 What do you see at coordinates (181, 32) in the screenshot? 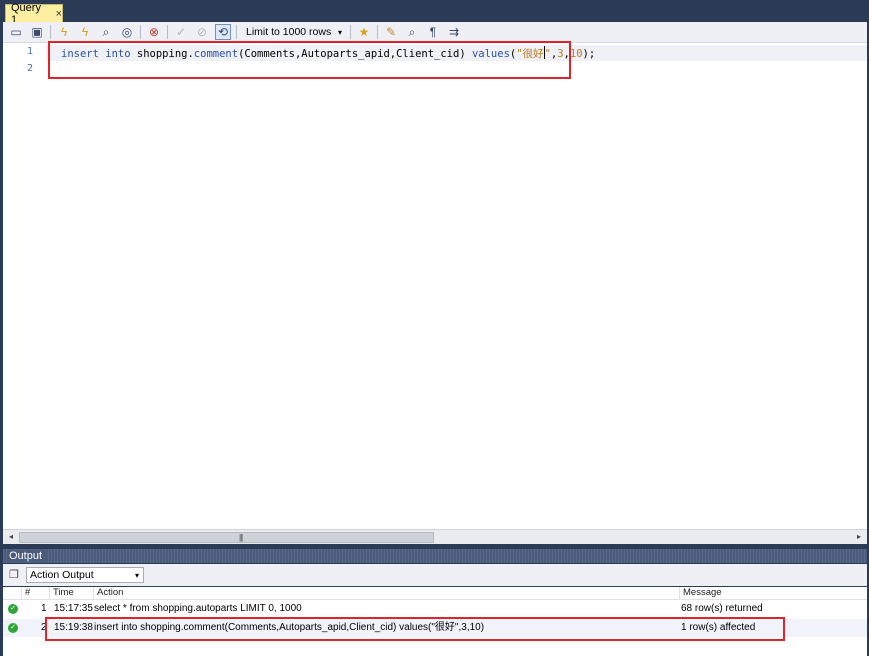
I see `commit-icon: ✓` at bounding box center [181, 32].